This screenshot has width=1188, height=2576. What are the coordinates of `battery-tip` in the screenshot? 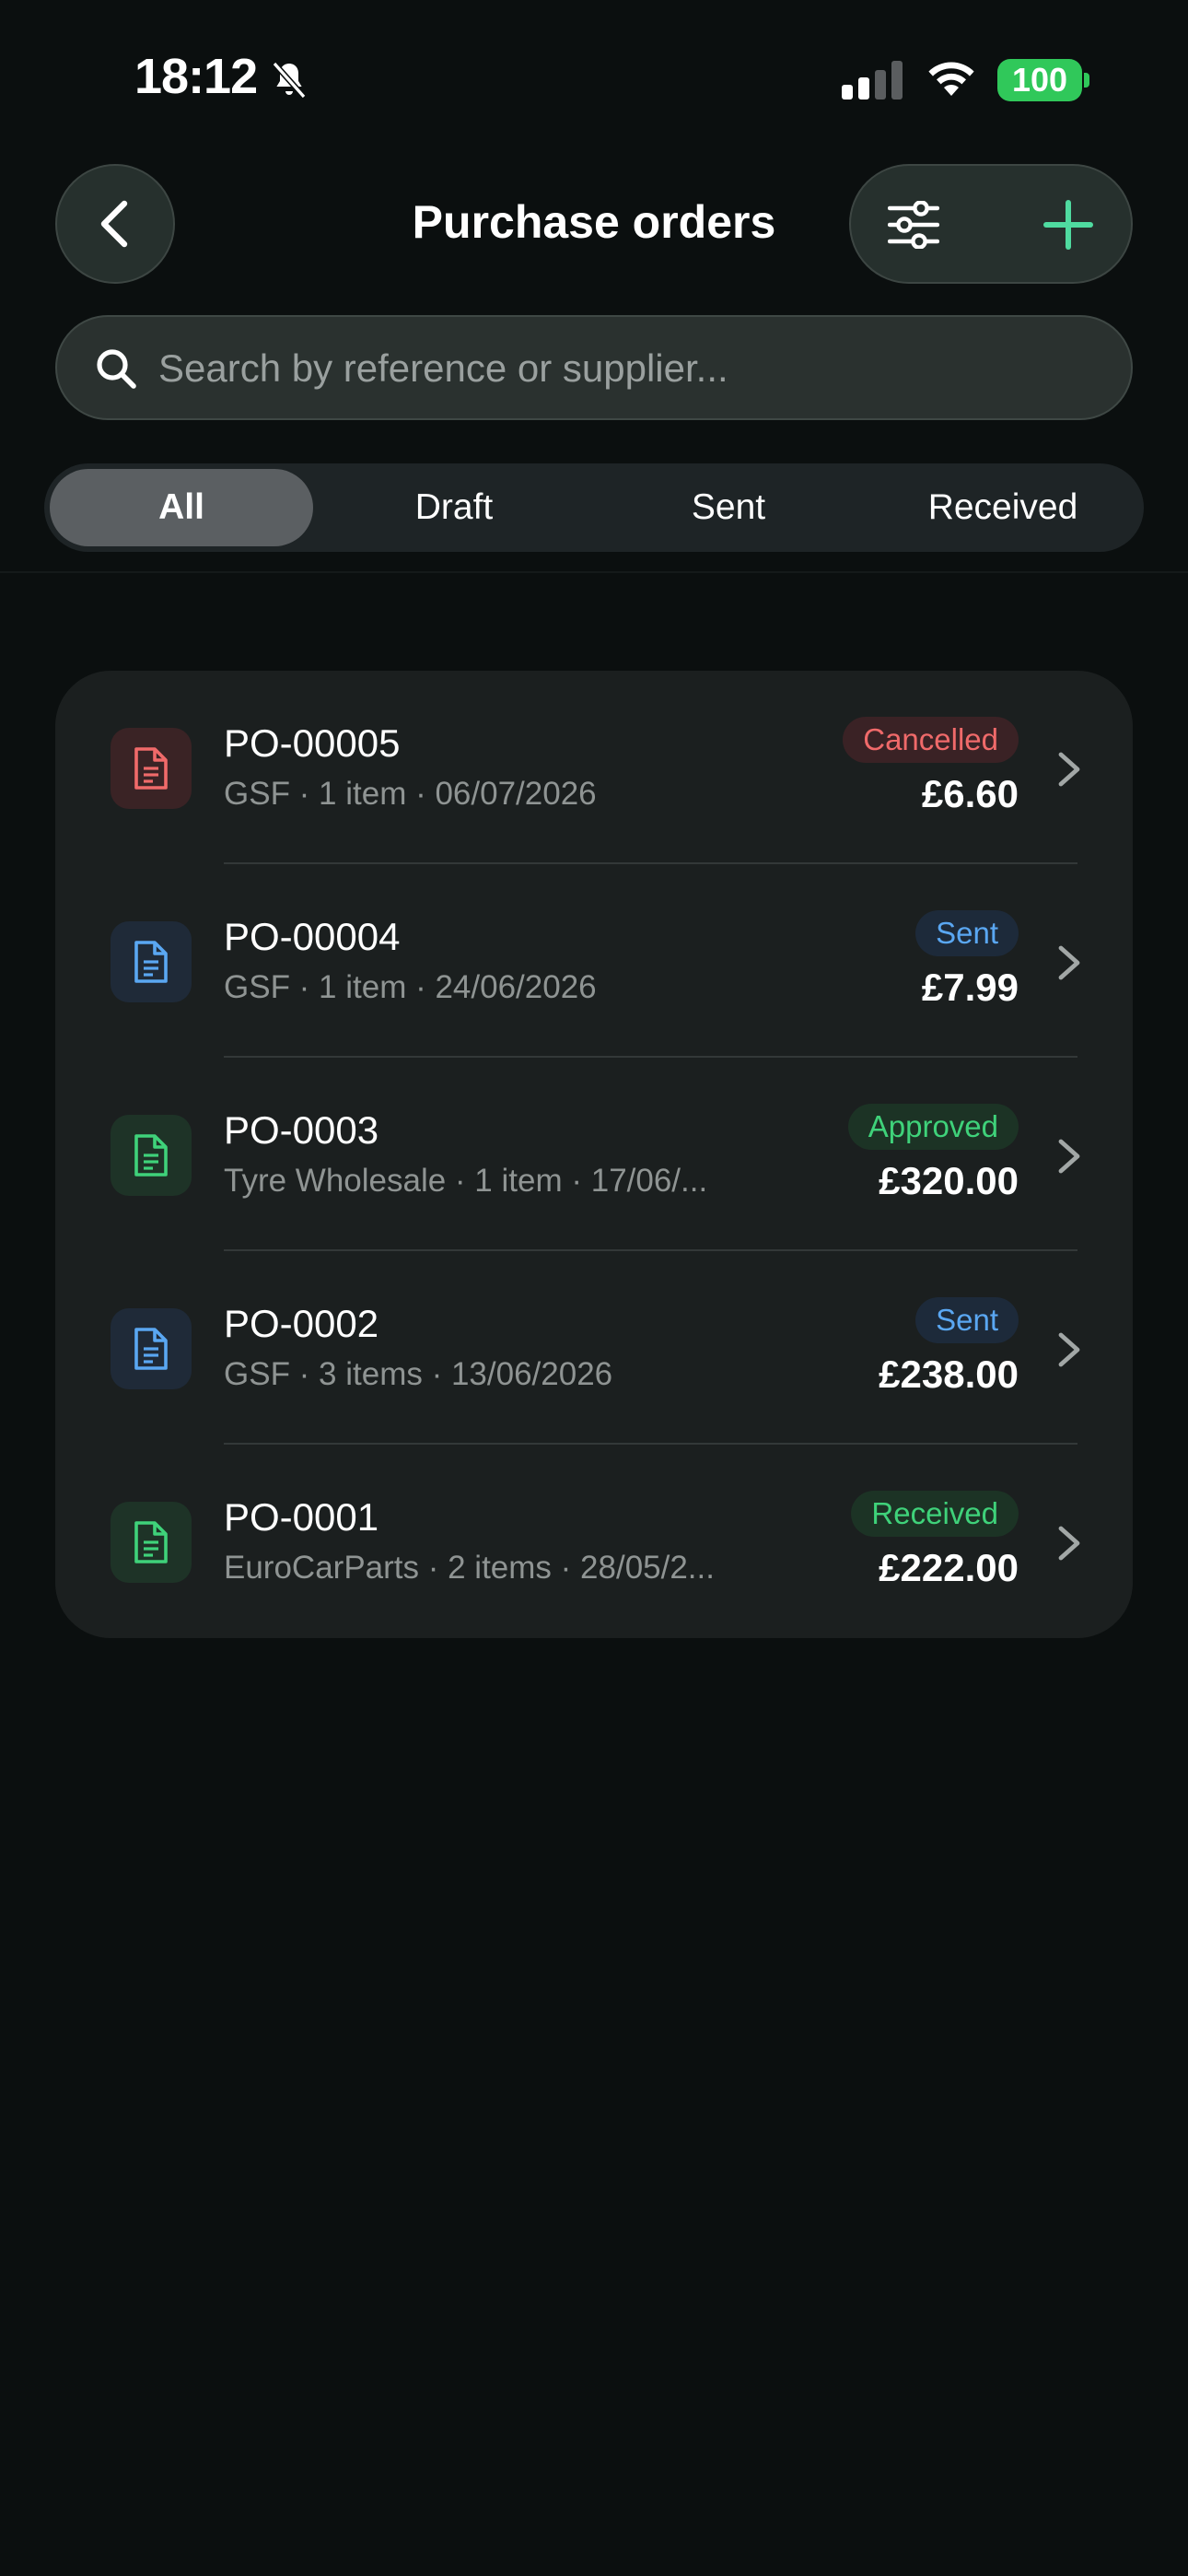 It's located at (1086, 80).